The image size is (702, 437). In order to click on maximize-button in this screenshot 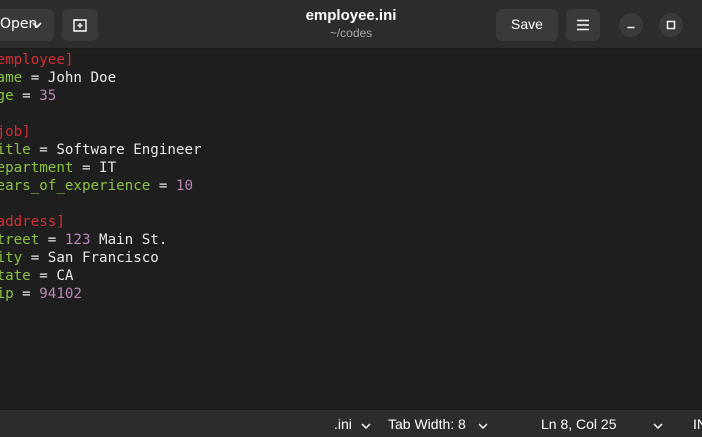, I will do `click(671, 25)`.